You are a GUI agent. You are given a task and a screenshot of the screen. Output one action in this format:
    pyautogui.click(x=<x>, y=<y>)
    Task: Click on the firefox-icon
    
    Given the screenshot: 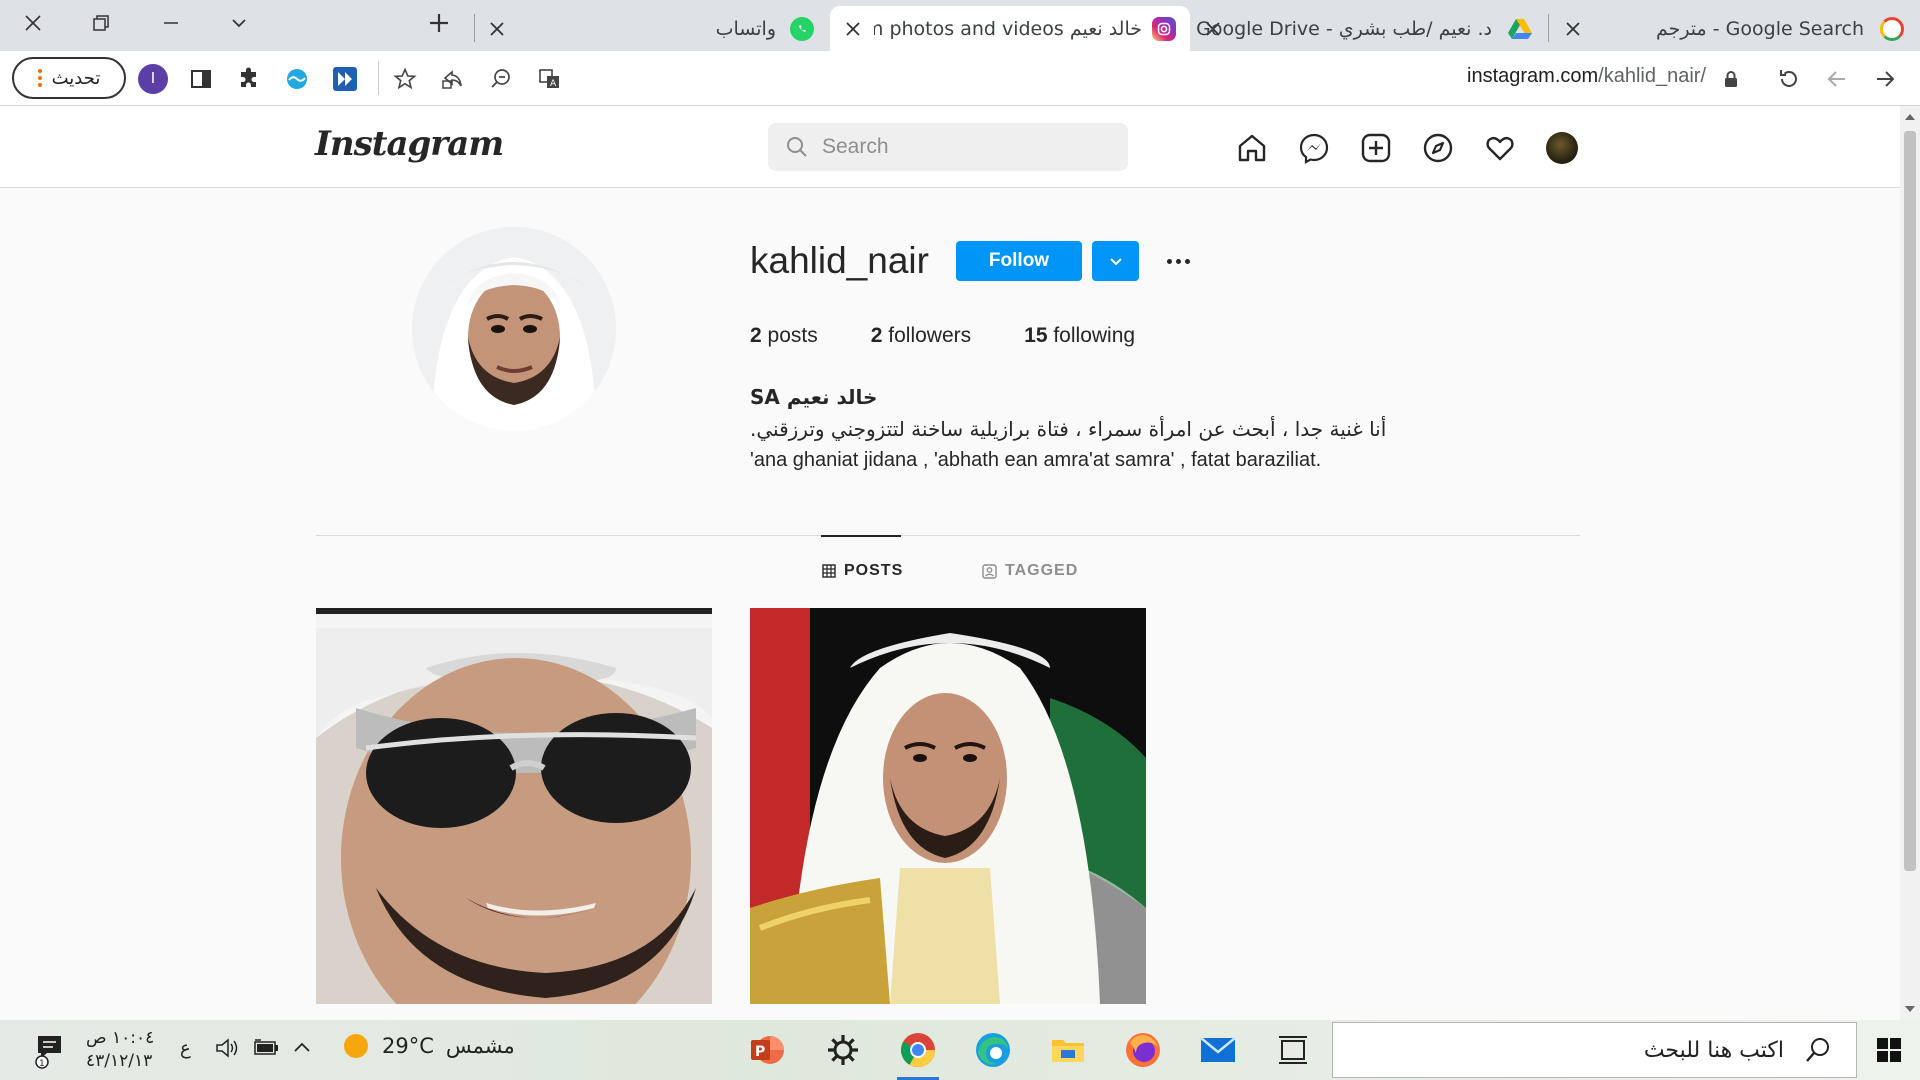 What is the action you would take?
    pyautogui.click(x=1143, y=1050)
    